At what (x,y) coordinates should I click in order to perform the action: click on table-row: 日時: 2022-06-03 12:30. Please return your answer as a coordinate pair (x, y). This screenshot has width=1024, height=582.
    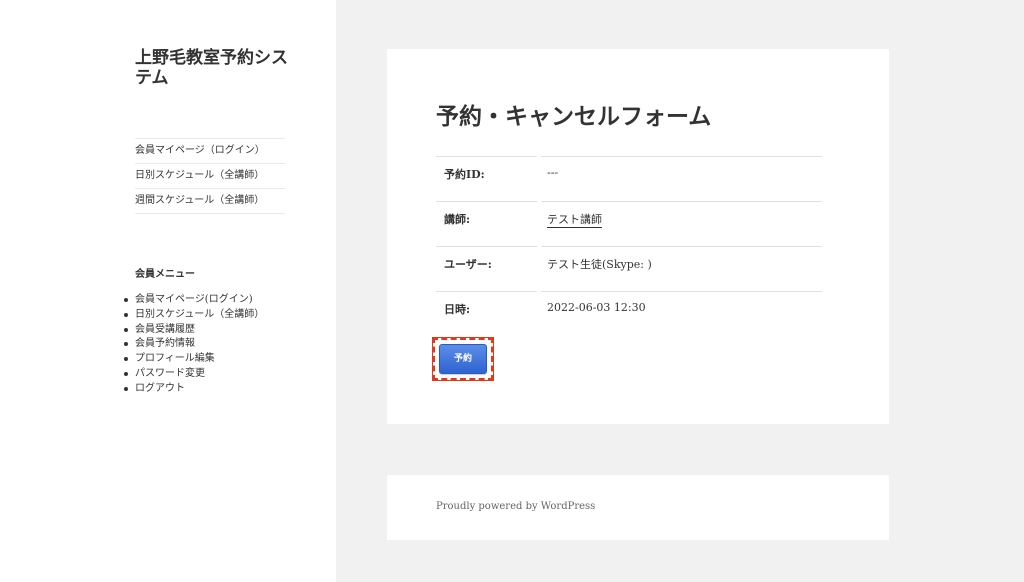
    Looking at the image, I should click on (629, 313).